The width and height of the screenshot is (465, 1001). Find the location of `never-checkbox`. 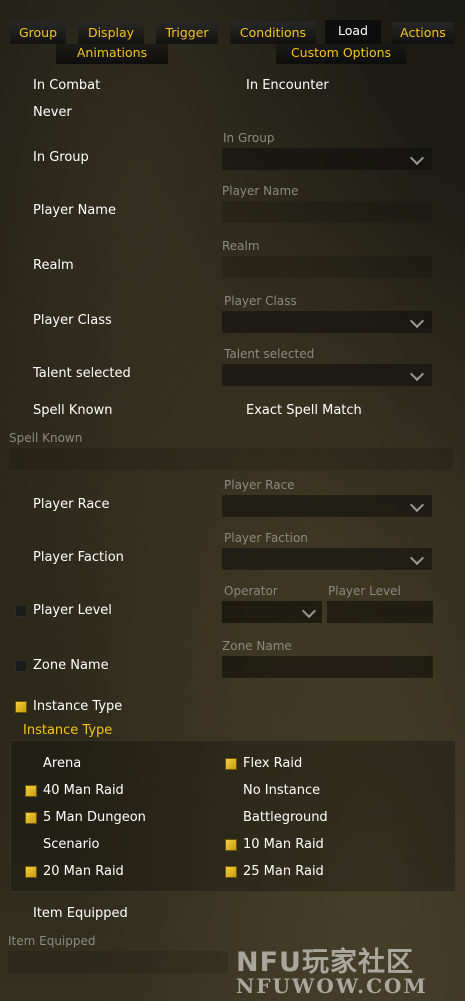

never-checkbox is located at coordinates (21, 113).